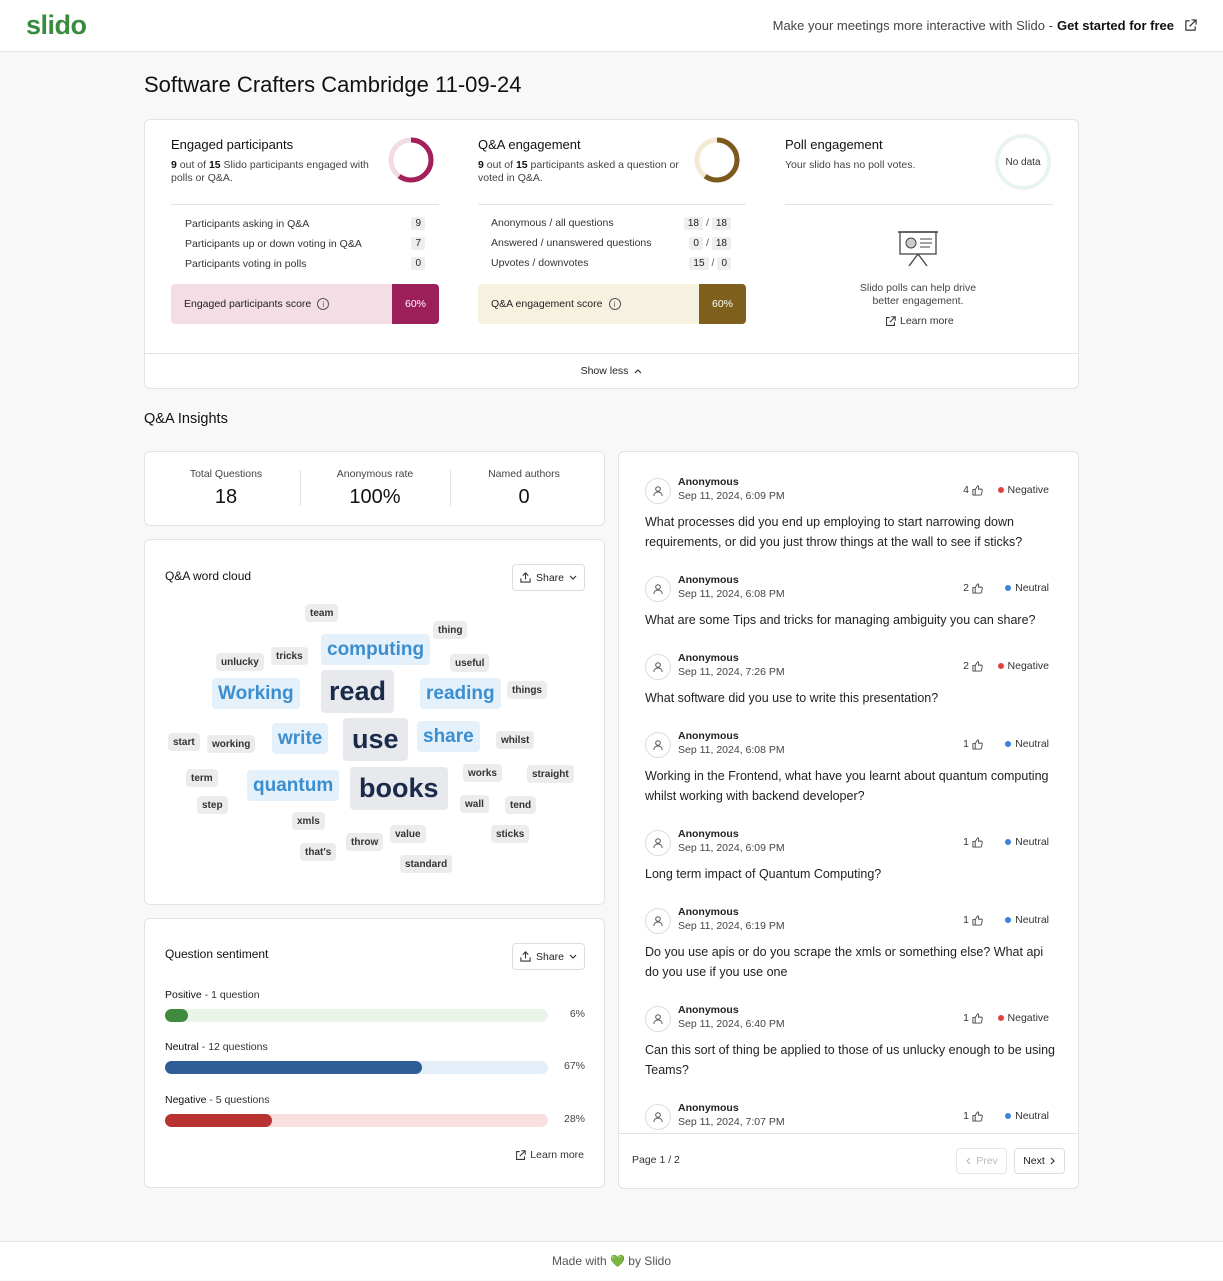 Image resolution: width=1223 pixels, height=1281 pixels. Describe the element at coordinates (1115, 25) in the screenshot. I see `get-started-link: Get started for free` at that location.